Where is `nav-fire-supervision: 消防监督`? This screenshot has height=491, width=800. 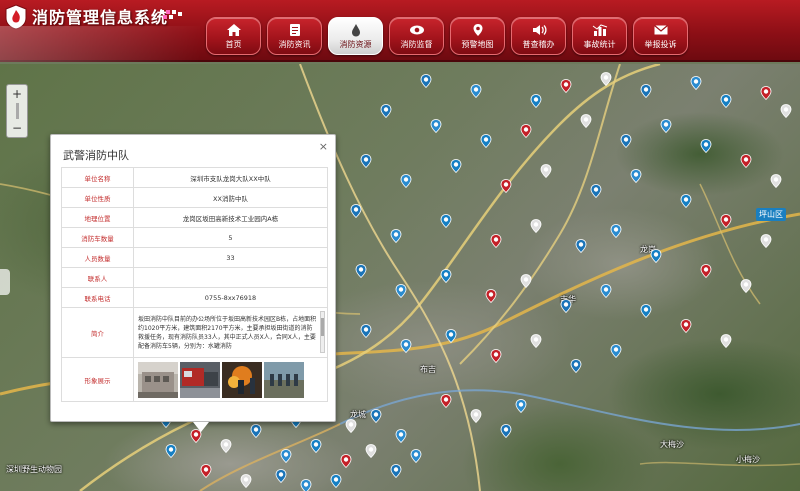
nav-fire-supervision: 消防监督 is located at coordinates (416, 36).